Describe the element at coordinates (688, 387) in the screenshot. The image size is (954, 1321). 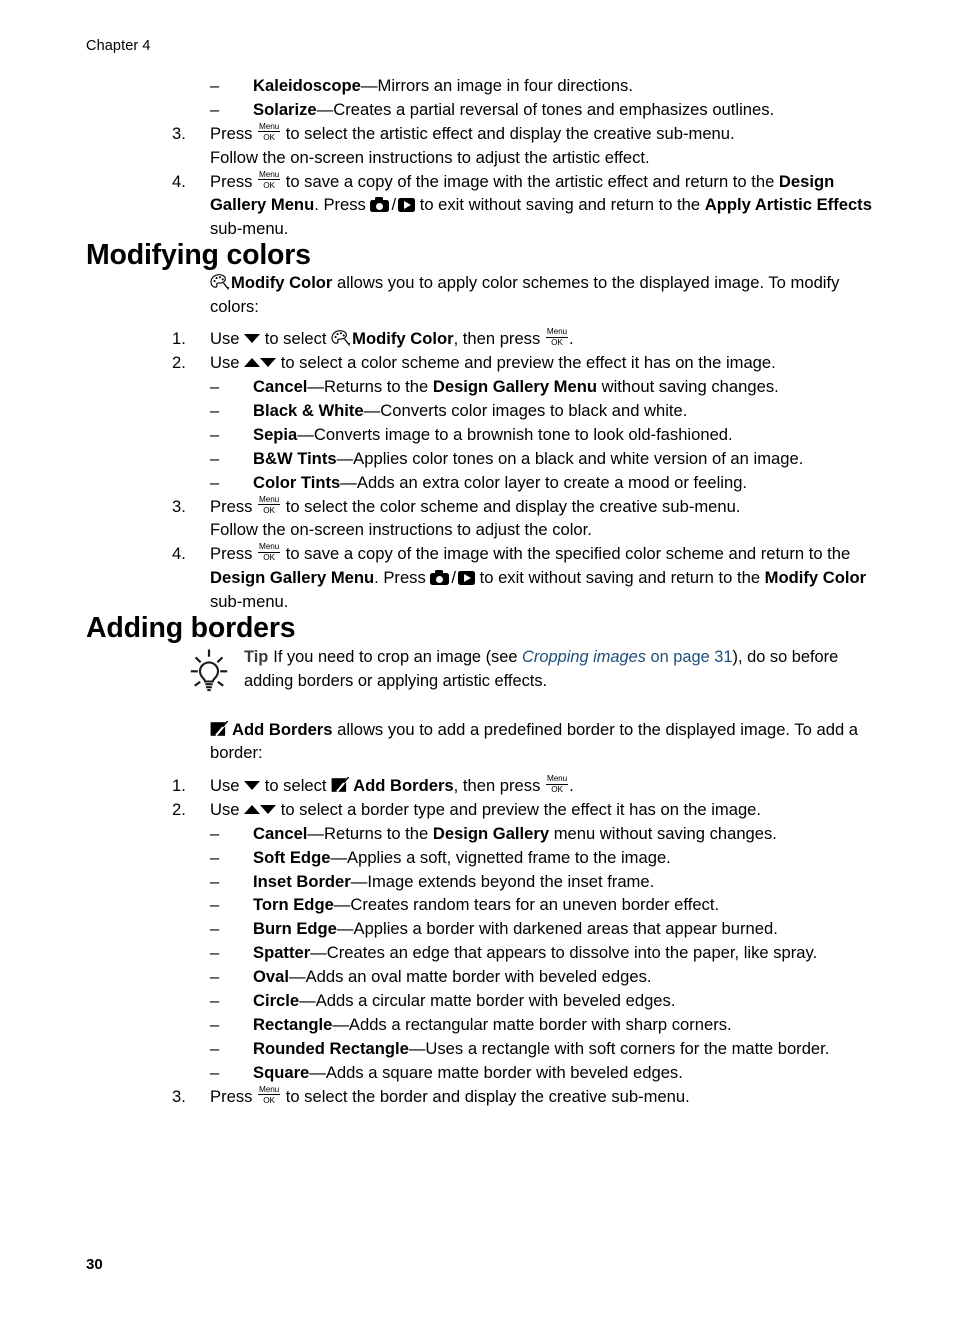
I see `list-item-desc: without saving changes.` at that location.